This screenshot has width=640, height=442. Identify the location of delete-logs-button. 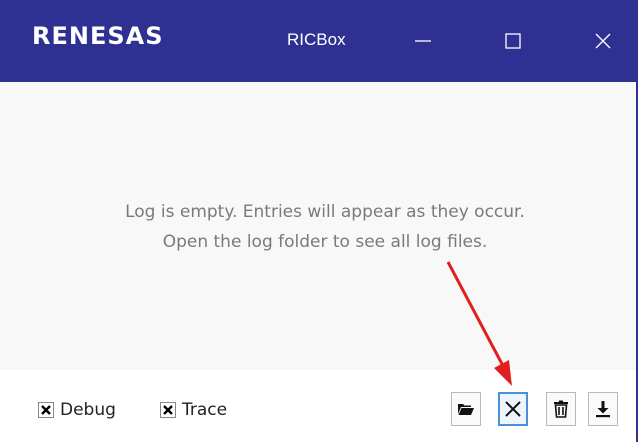
(561, 409).